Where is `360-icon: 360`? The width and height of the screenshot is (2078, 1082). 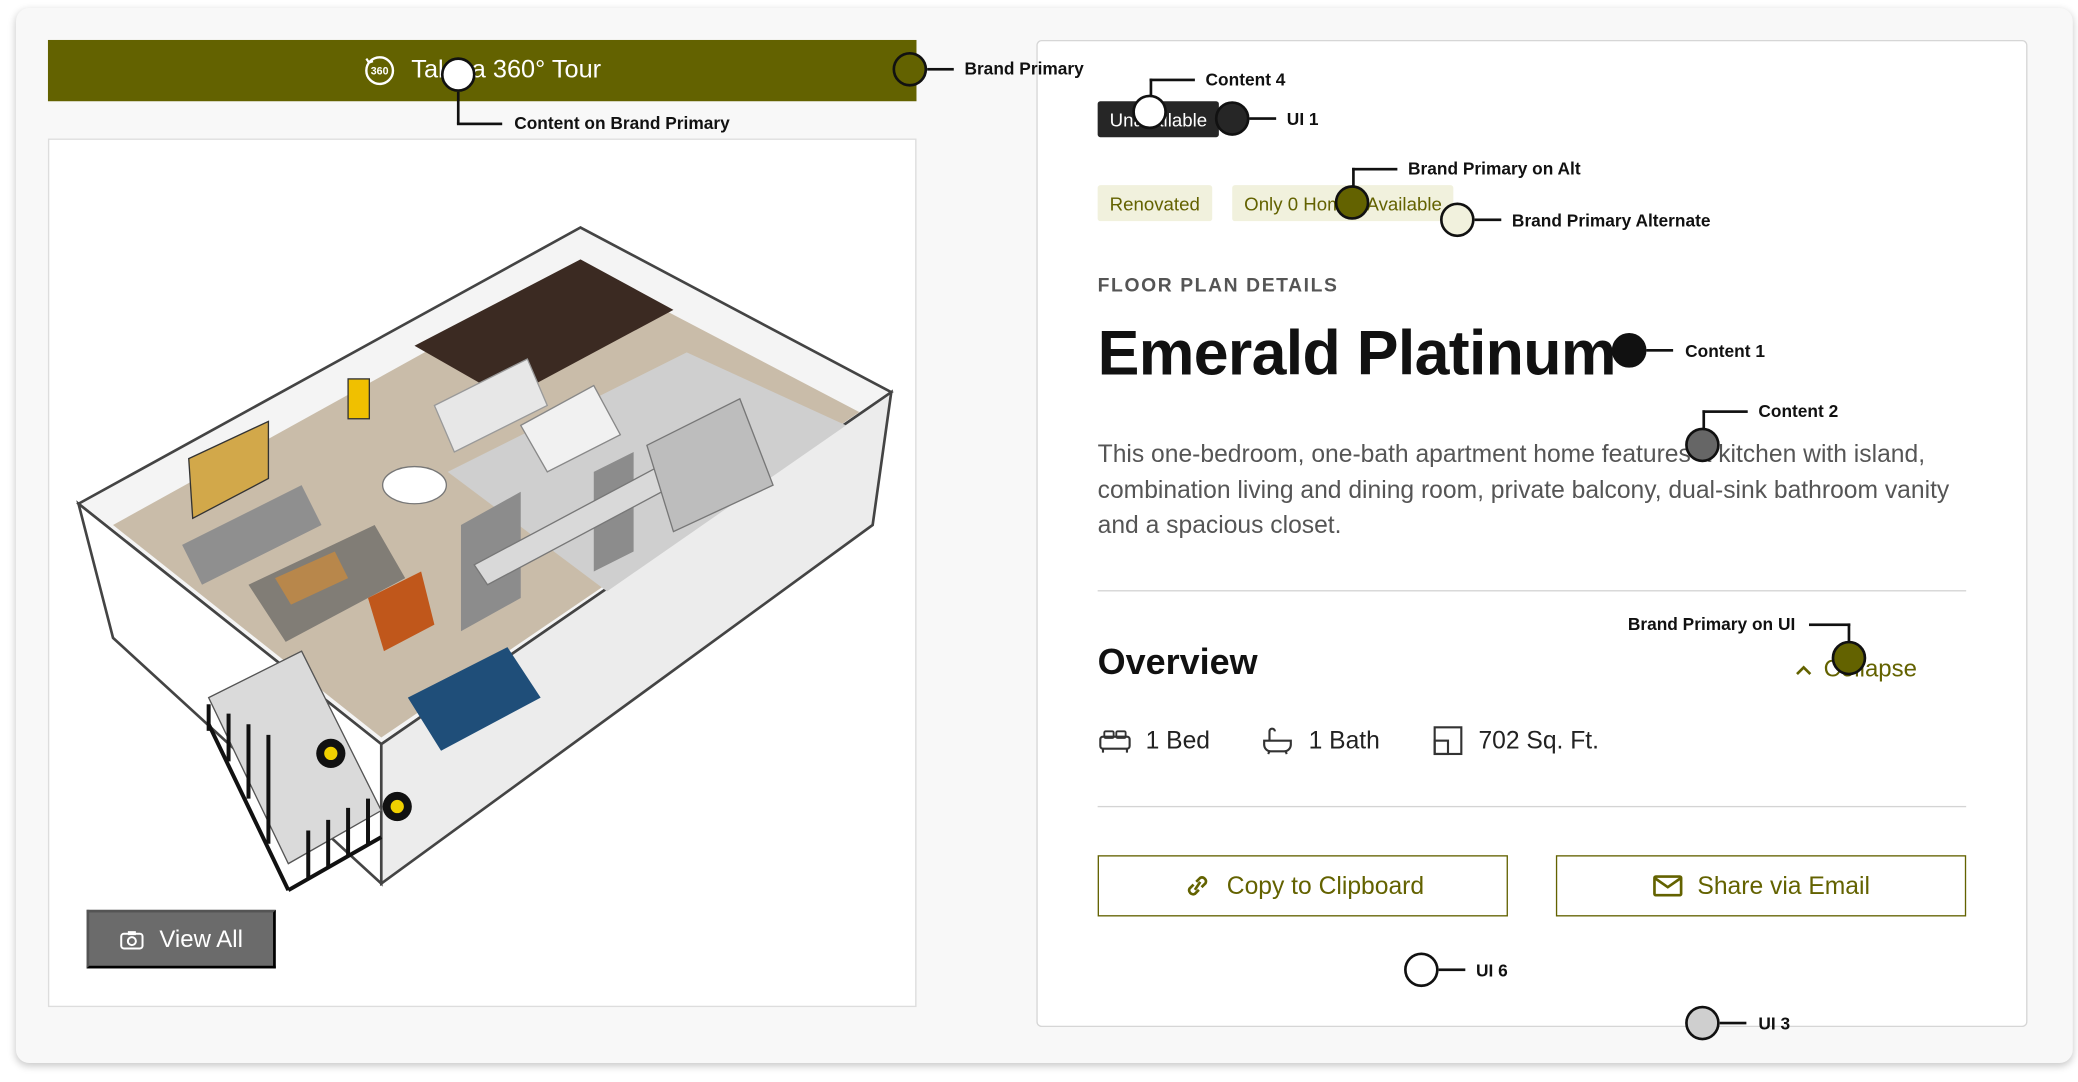
360-icon: 360 is located at coordinates (379, 71).